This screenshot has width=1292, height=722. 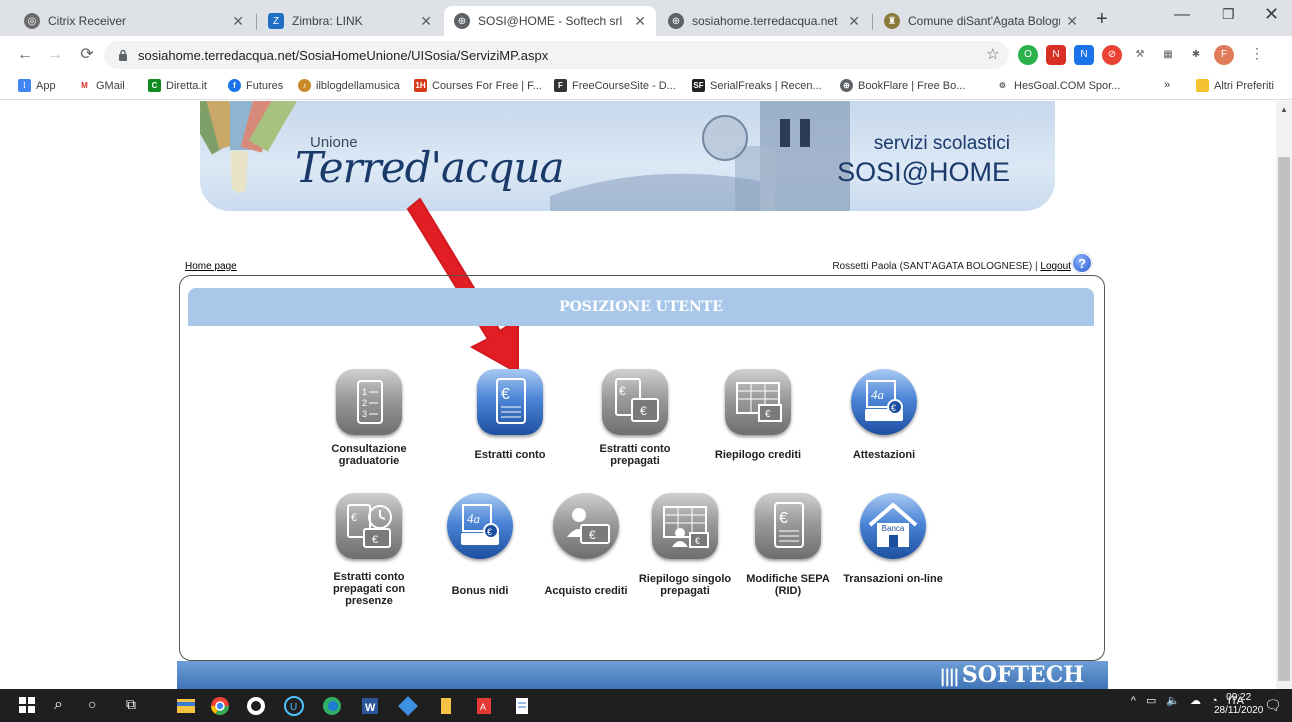 I want to click on minimize-button: —, so click(x=1182, y=15).